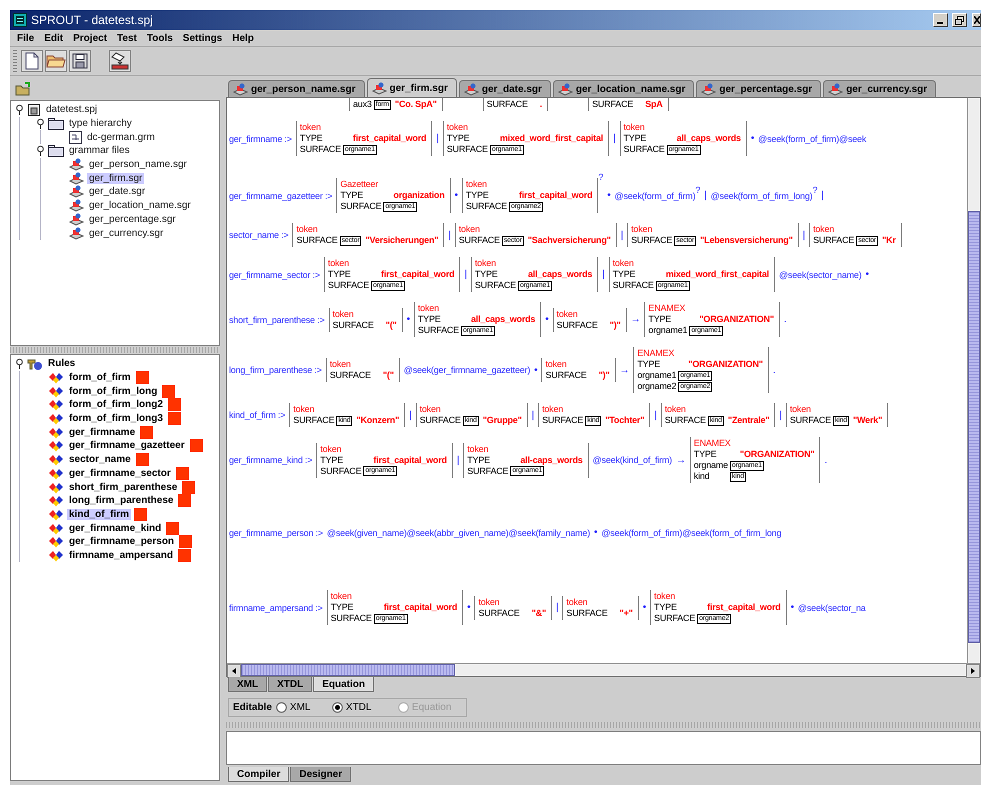 This screenshot has height=785, width=981. I want to click on maximize-button, so click(959, 20).